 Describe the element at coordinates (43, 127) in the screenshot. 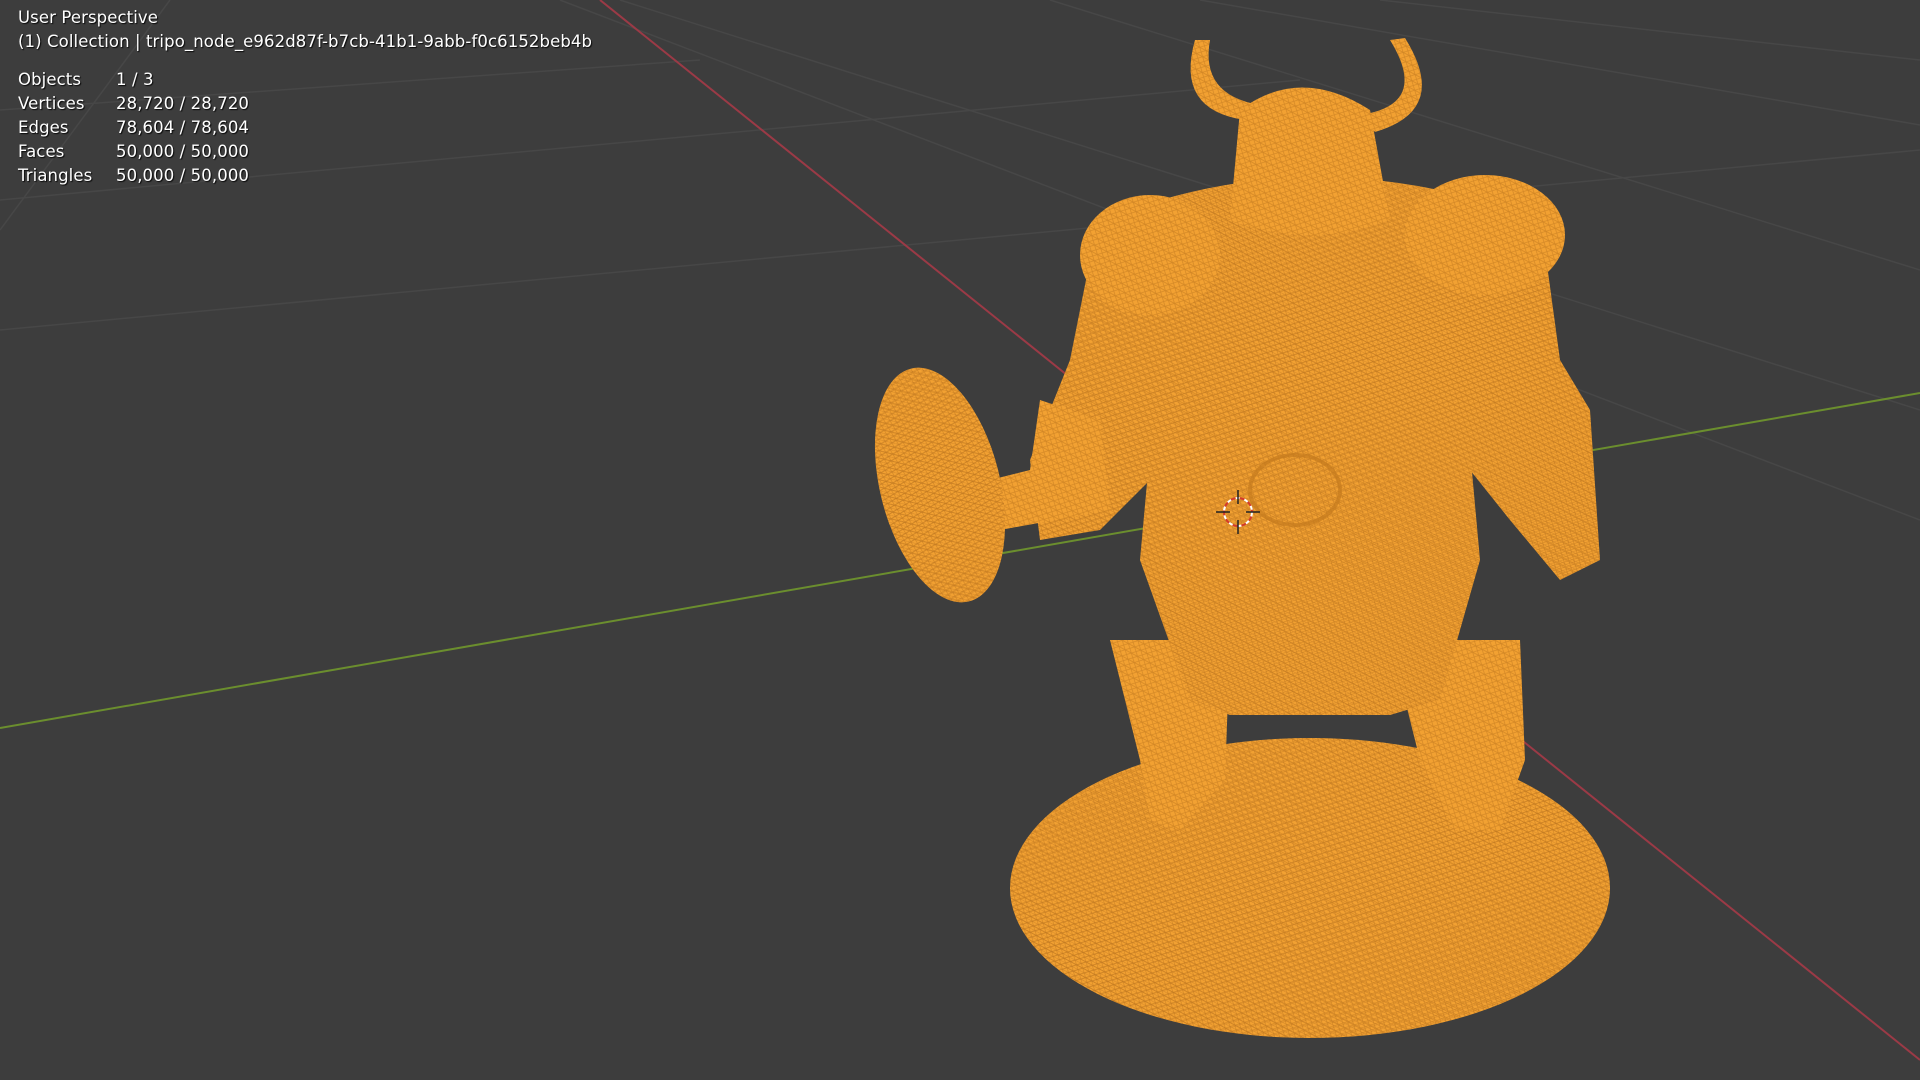

I see `stat-label: Edges` at that location.